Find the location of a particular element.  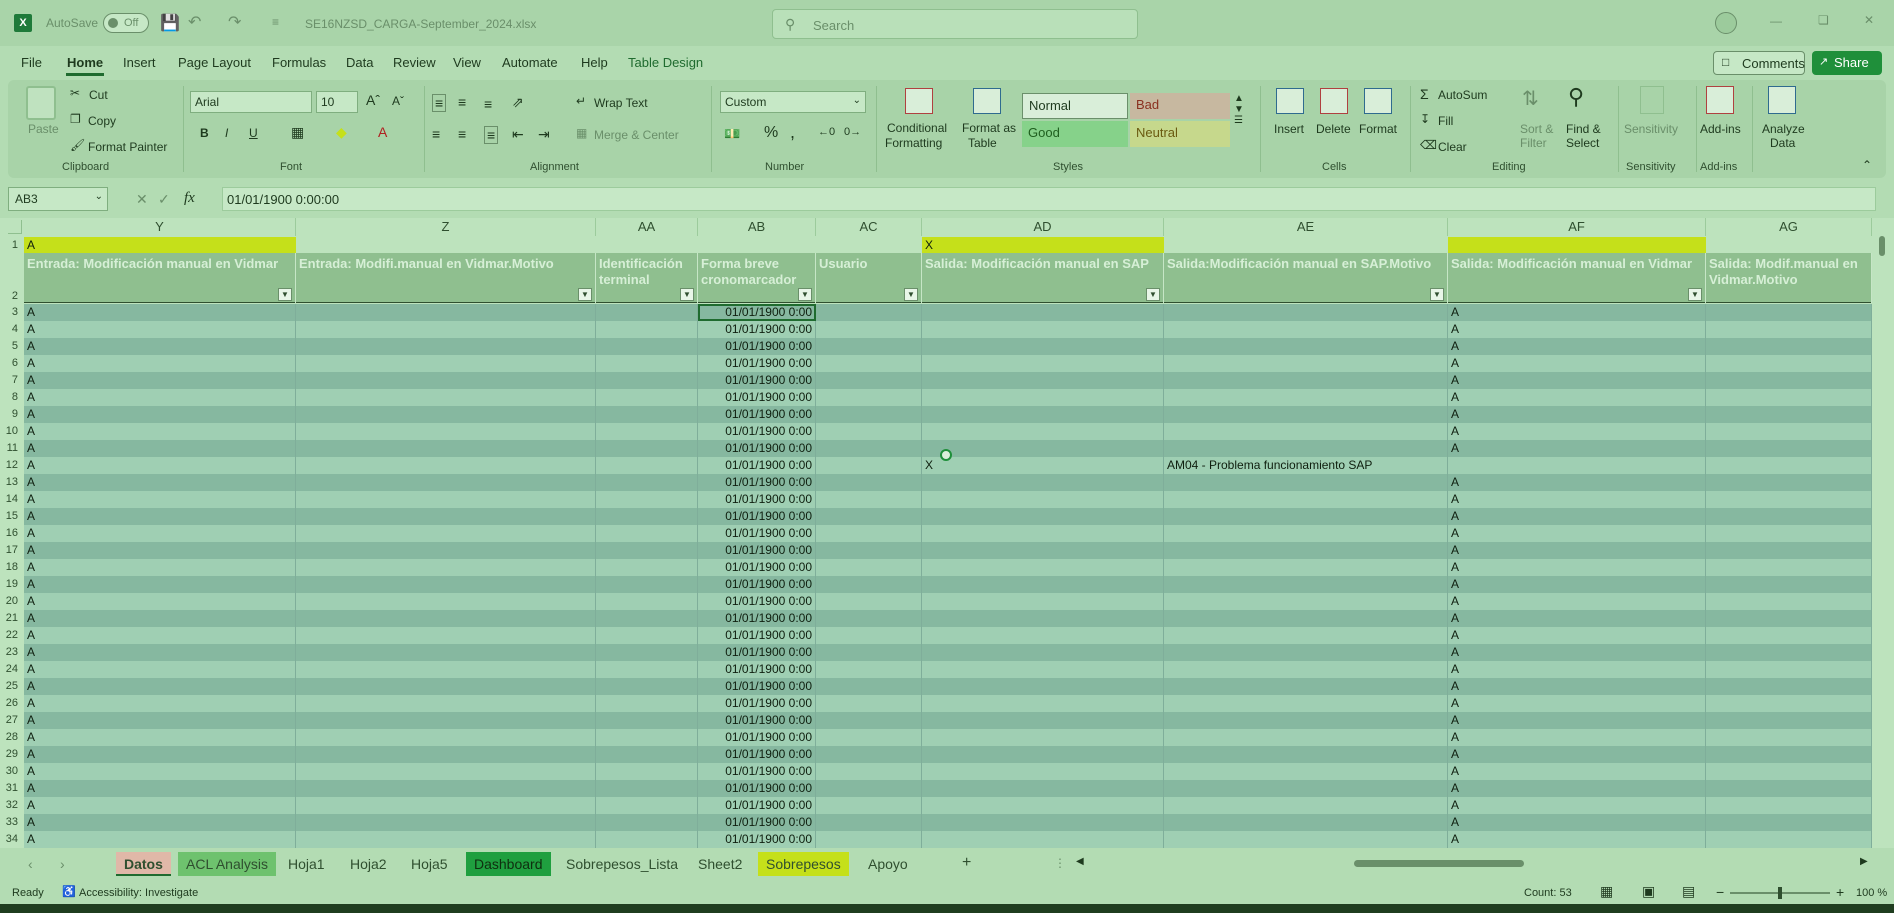

redo-icon: ↷ is located at coordinates (234, 22).